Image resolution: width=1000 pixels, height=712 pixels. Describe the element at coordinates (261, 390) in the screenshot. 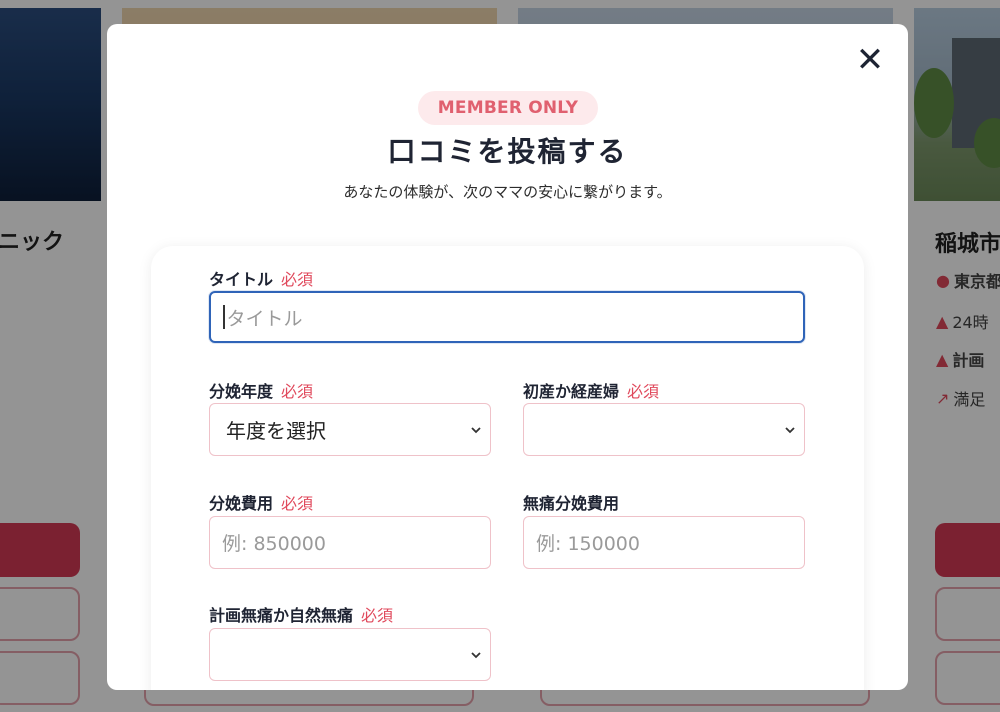

I see `delivery-year-label: 分娩年度 必須` at that location.